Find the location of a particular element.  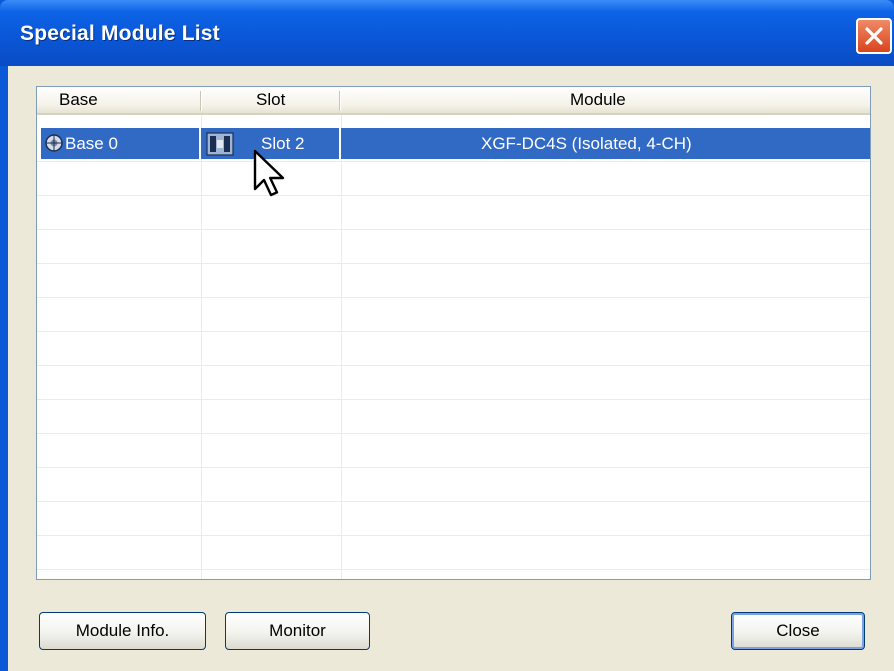

cell-module: XGF-DC4S (Isolated, 4-CH) is located at coordinates (586, 143).